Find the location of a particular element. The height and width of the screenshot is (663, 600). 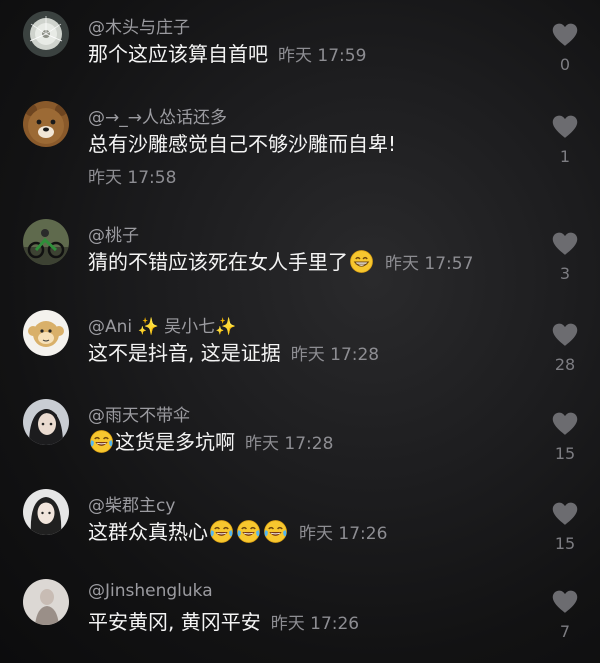

comment-text: 猜的不错应该死在女人手里了 昨天 17:57 is located at coordinates (280, 263).